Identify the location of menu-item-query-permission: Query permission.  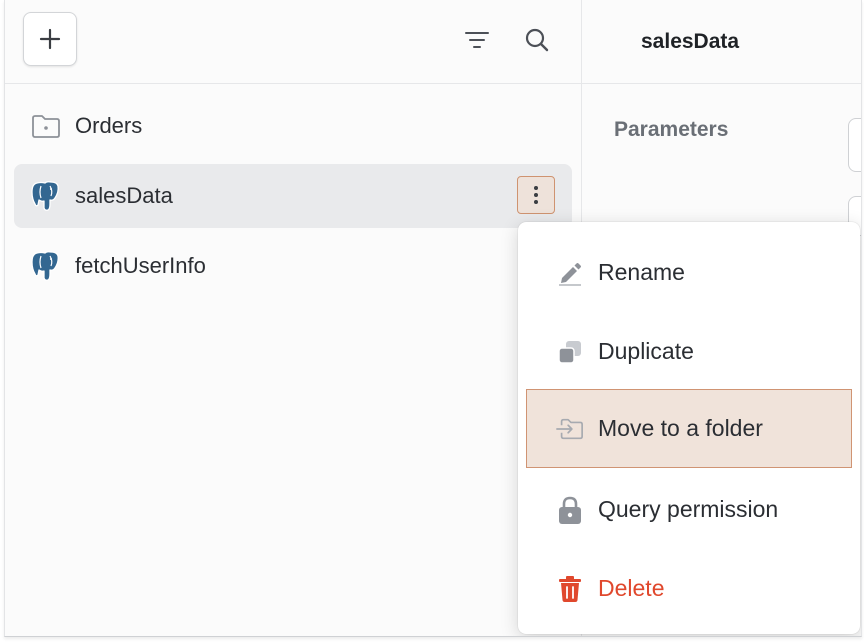
(689, 509).